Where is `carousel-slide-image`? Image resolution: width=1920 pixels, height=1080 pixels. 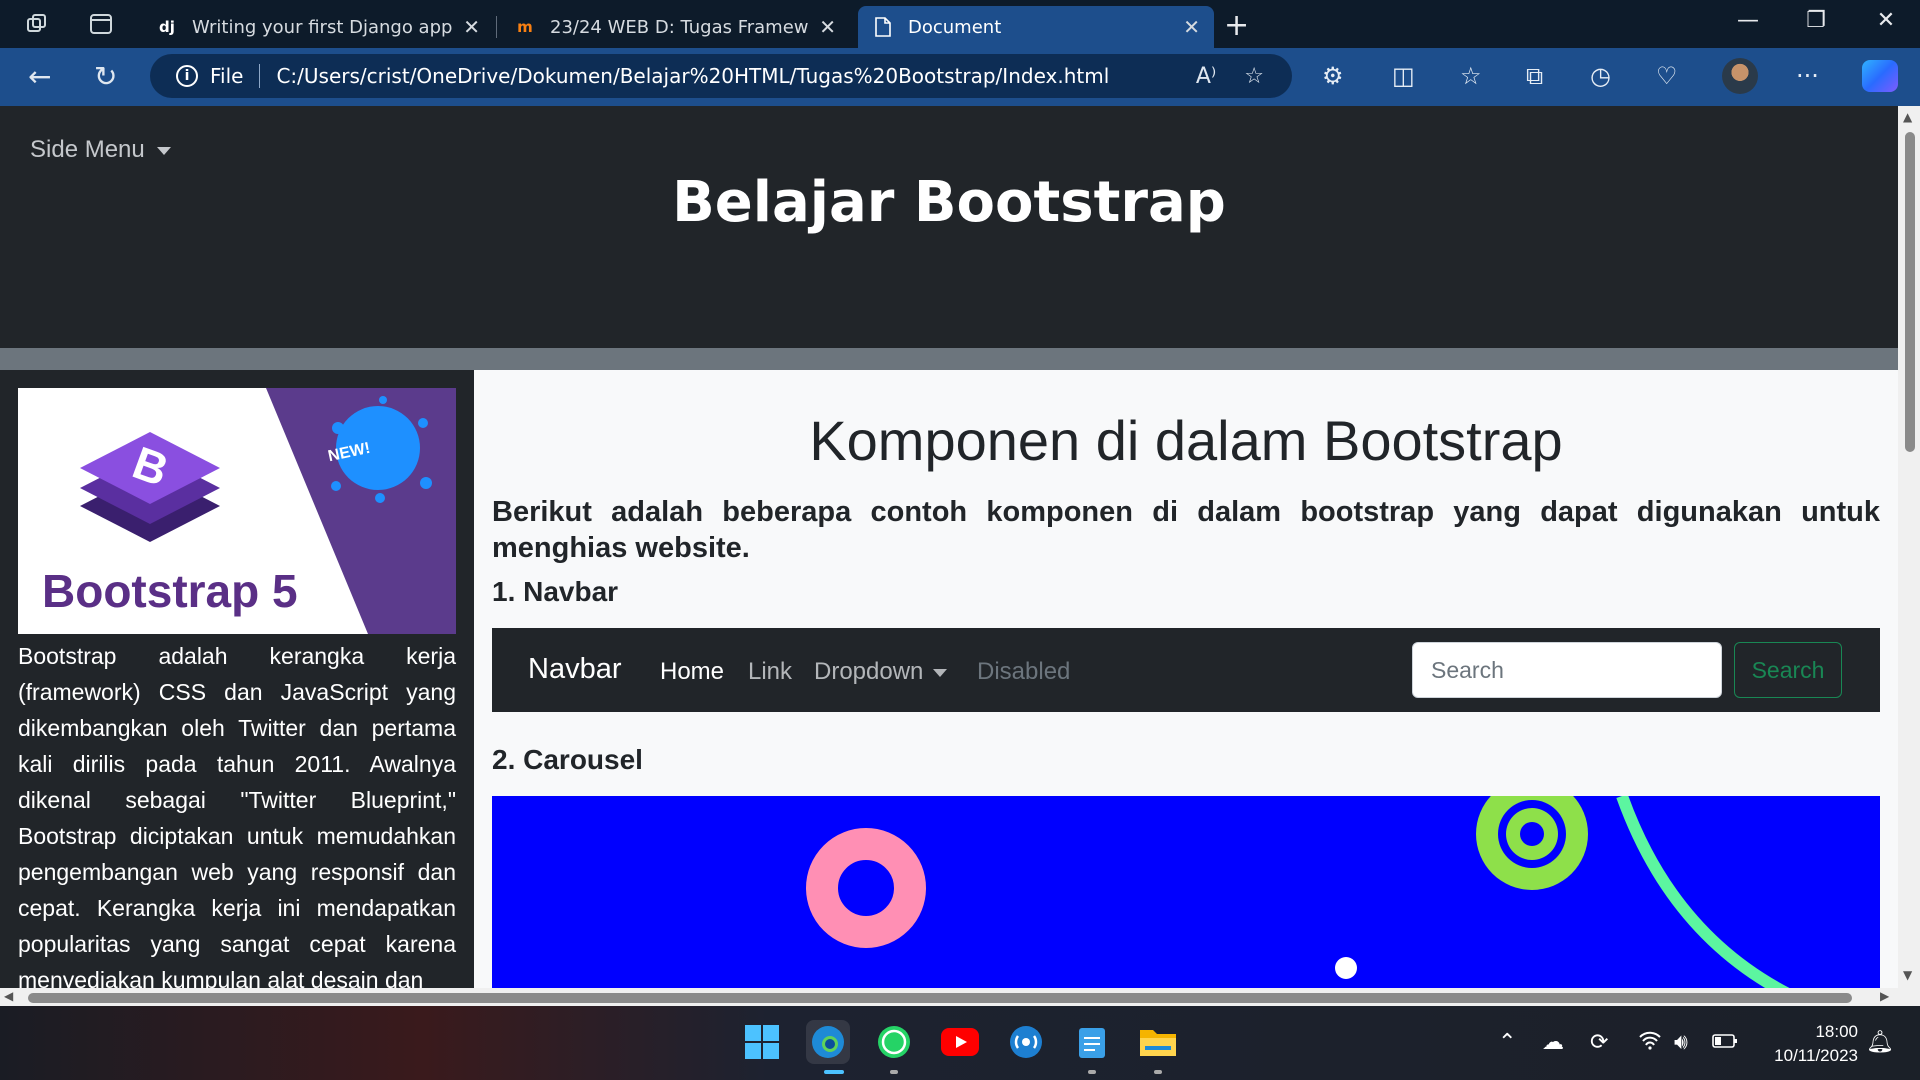 carousel-slide-image is located at coordinates (1298, 892).